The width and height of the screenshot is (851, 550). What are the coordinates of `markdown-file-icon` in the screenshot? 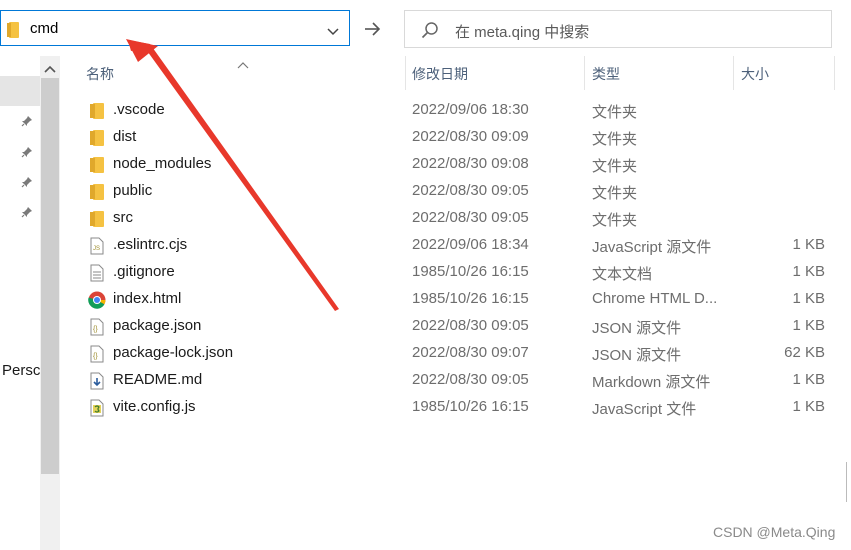 It's located at (97, 381).